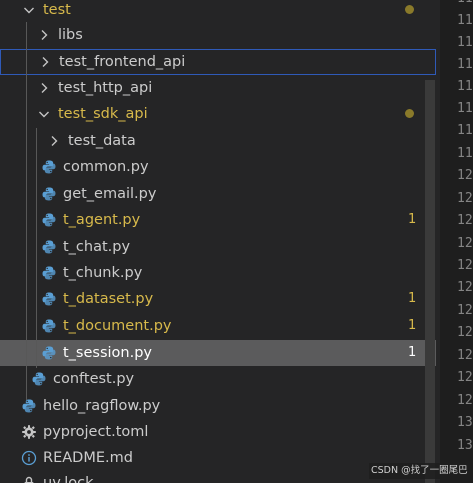 This screenshot has width=473, height=483. Describe the element at coordinates (88, 458) in the screenshot. I see `tree-item-label: README.md` at that location.